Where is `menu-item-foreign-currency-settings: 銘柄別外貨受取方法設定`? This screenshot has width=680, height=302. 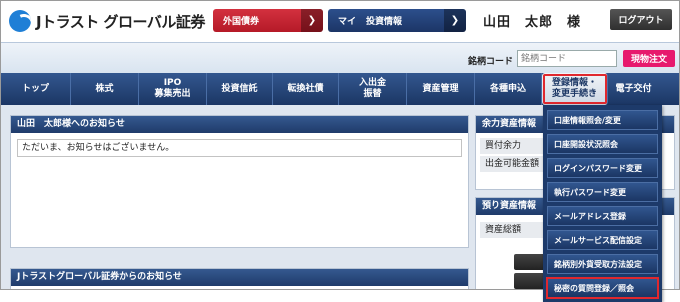
menu-item-foreign-currency-settings: 銘柄別外貨受取方法設定 is located at coordinates (602, 264).